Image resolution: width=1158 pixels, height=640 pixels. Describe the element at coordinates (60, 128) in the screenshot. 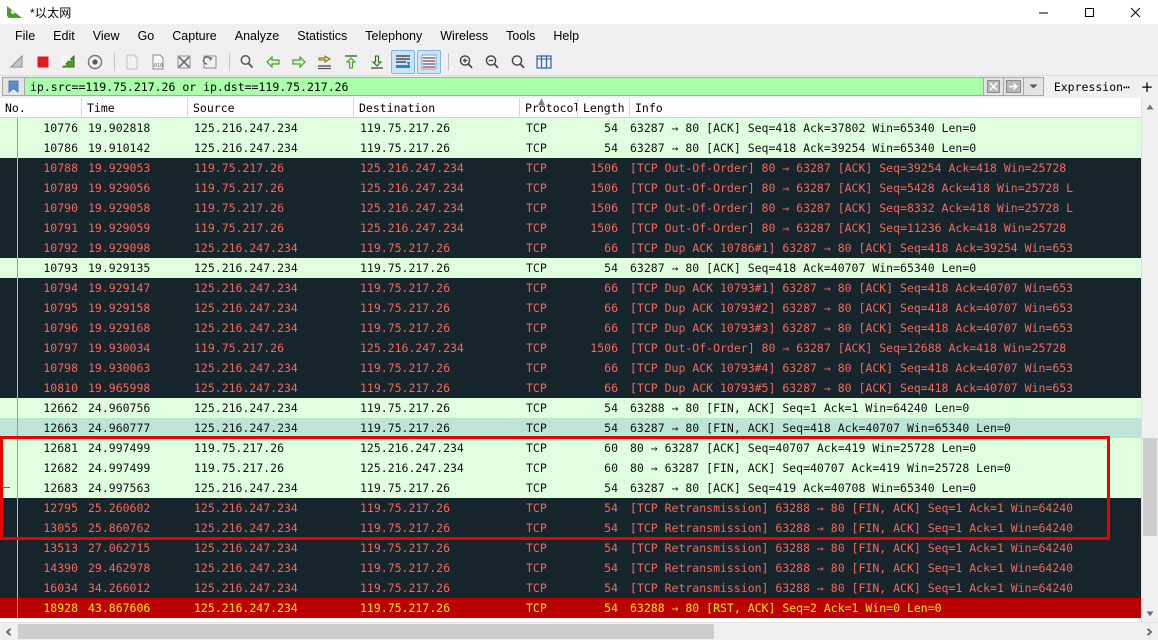

I see `cell-no: 10776` at that location.